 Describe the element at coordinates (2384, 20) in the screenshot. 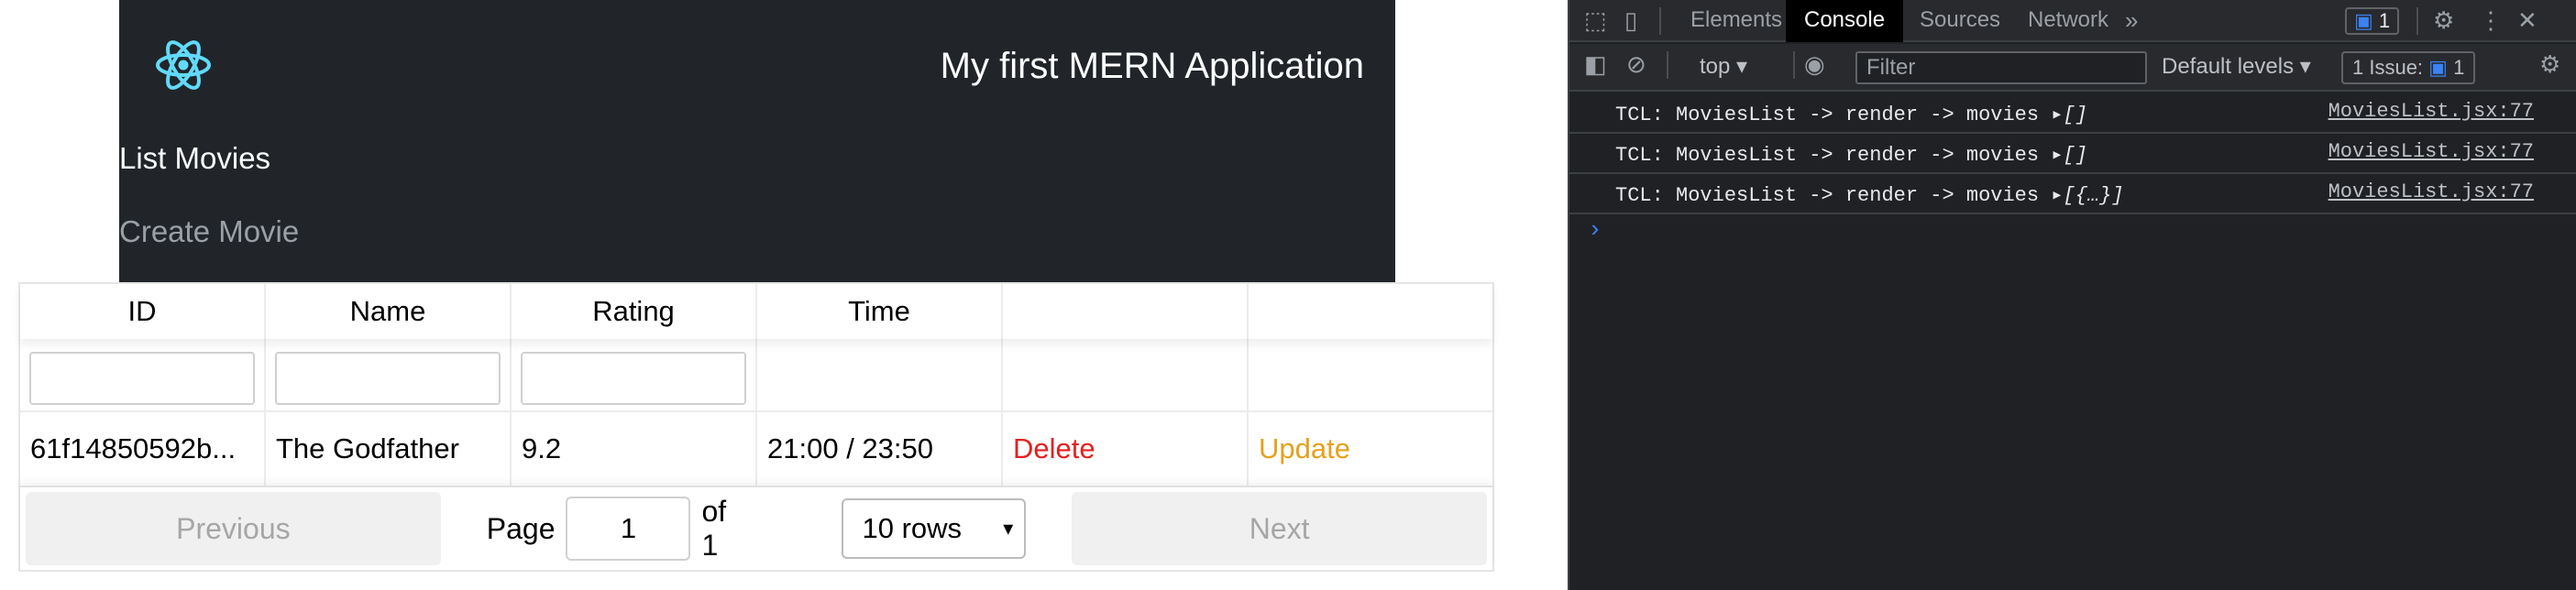

I see `message-count: 1` at that location.